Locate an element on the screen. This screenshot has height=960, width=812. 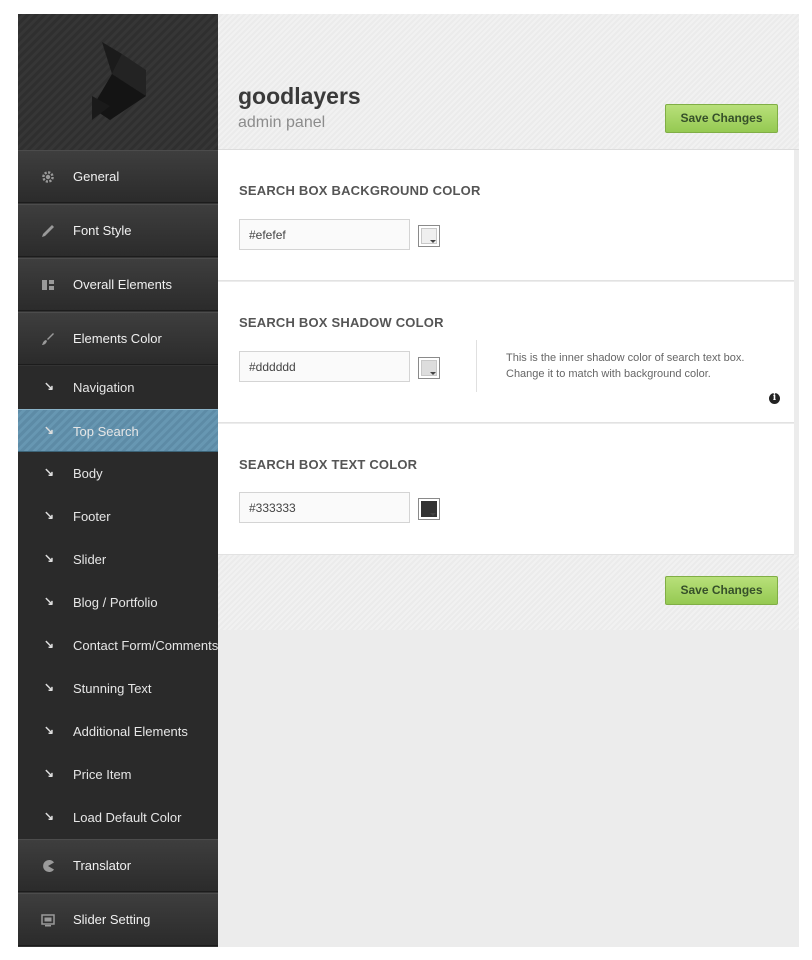
sidebar-item-translator: Translator is located at coordinates (118, 865).